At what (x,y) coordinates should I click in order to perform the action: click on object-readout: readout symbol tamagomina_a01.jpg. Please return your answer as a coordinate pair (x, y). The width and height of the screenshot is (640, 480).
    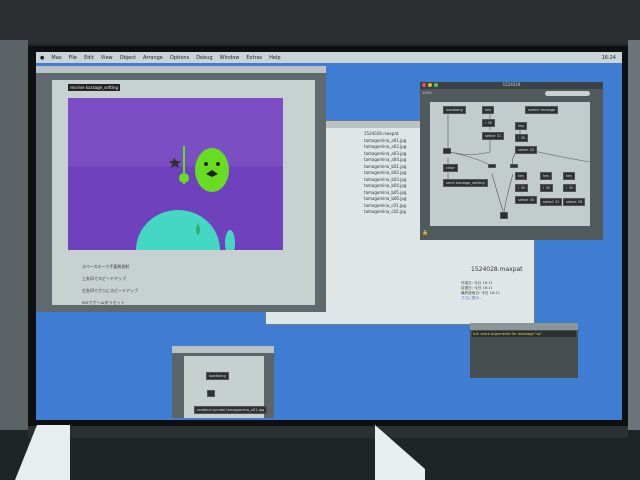
    Looking at the image, I should click on (231, 410).